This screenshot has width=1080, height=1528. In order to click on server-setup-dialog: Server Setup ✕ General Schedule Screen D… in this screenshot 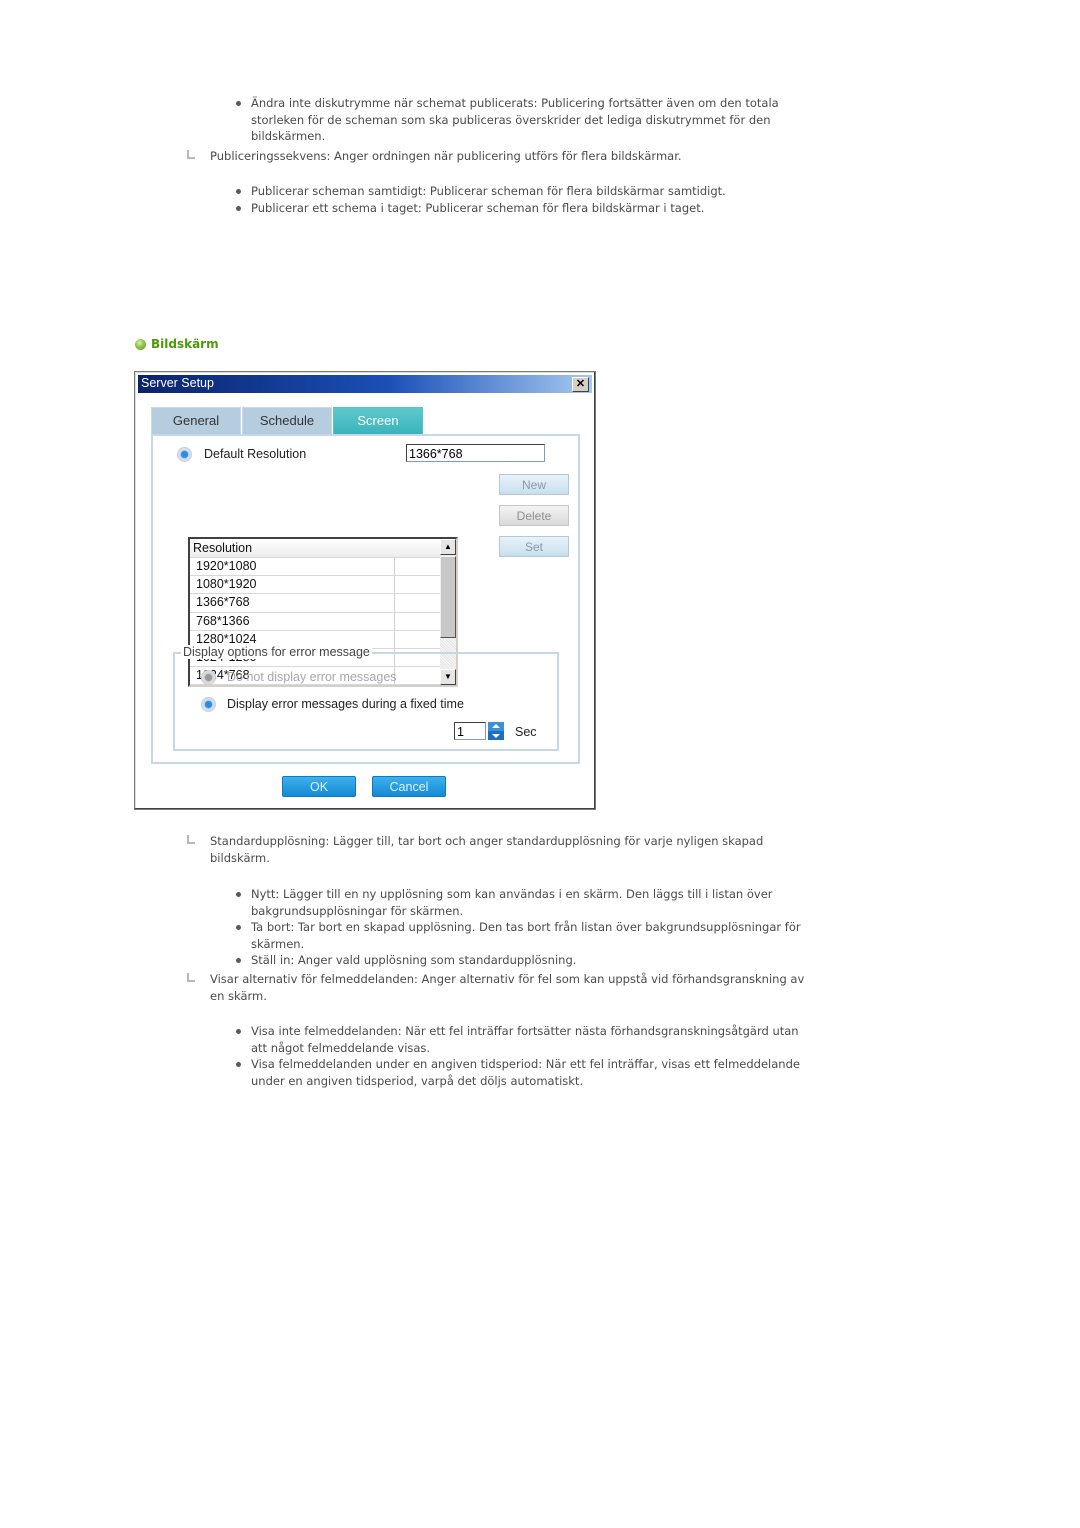, I will do `click(365, 590)`.